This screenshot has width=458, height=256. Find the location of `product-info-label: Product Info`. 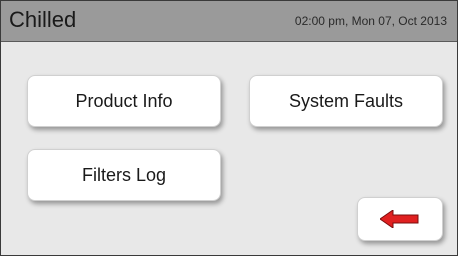

product-info-label: Product Info is located at coordinates (124, 100).